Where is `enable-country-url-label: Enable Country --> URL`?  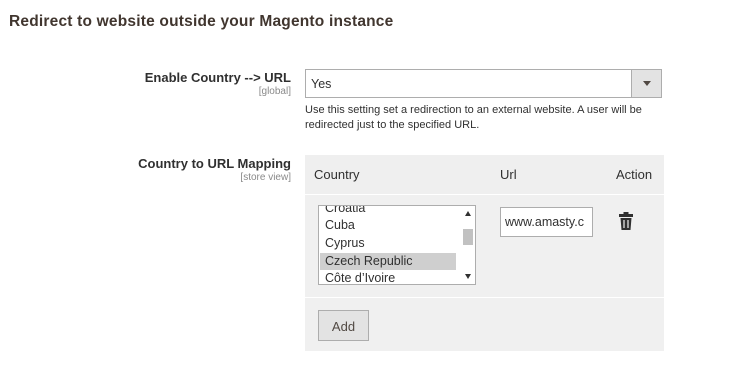 enable-country-url-label: Enable Country --> URL is located at coordinates (217, 77).